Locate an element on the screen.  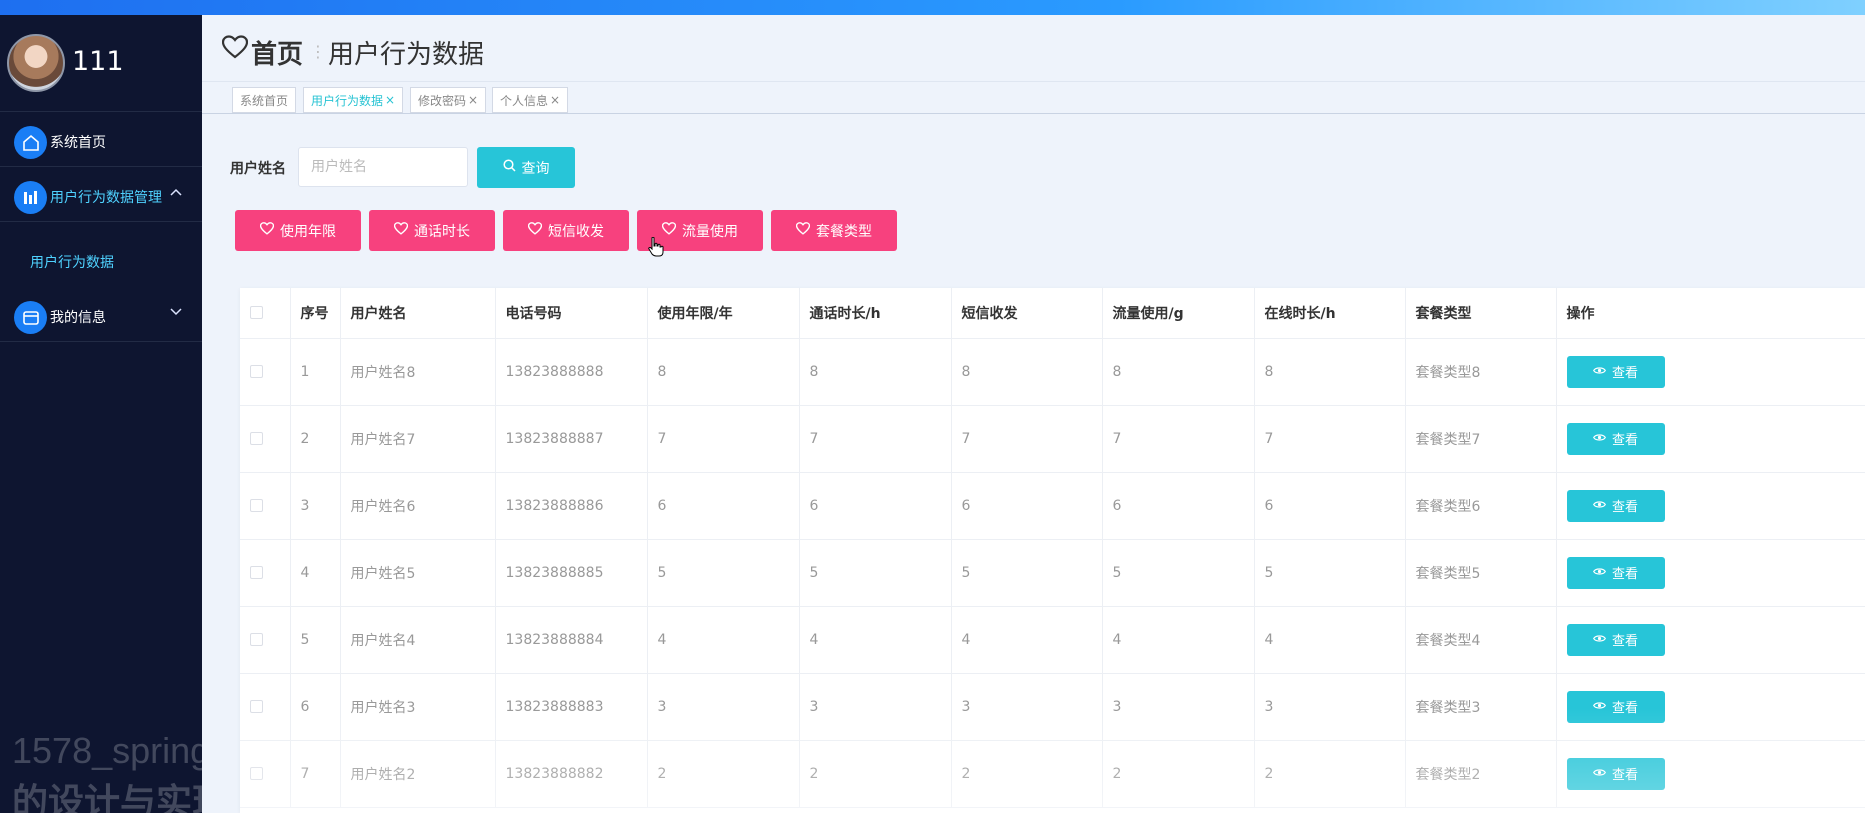
table-cell-data: 3 is located at coordinates (1178, 707).